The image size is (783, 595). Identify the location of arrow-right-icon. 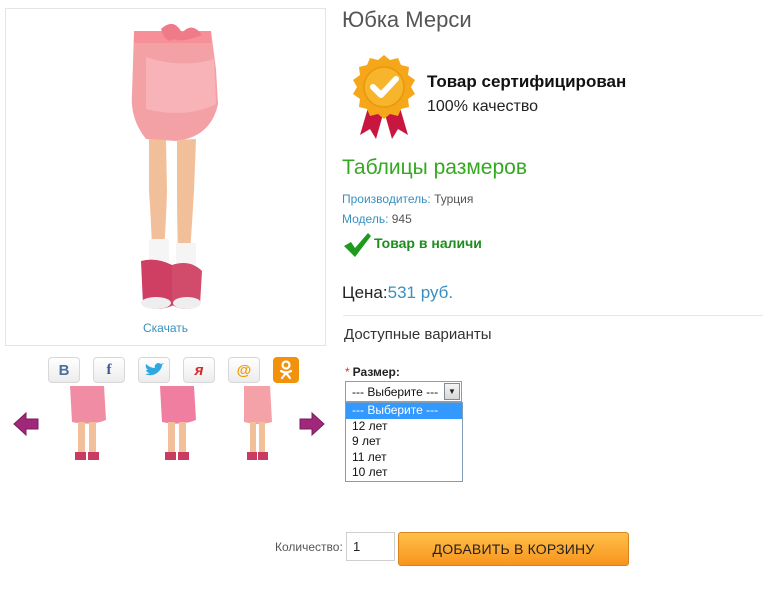
(312, 424).